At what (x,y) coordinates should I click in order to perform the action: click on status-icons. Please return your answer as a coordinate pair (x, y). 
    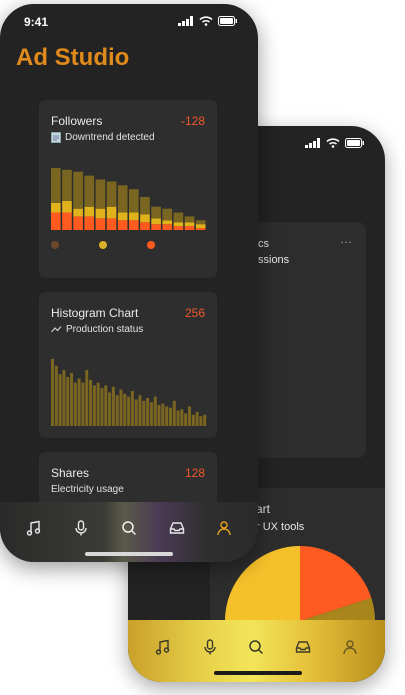
    Looking at the image, I should click on (208, 21).